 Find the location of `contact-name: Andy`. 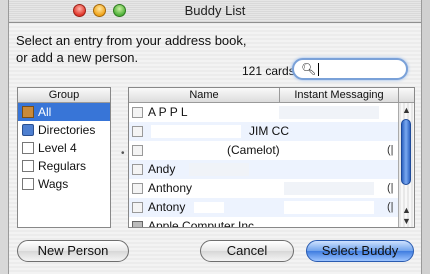

contact-name: Andy is located at coordinates (162, 169).